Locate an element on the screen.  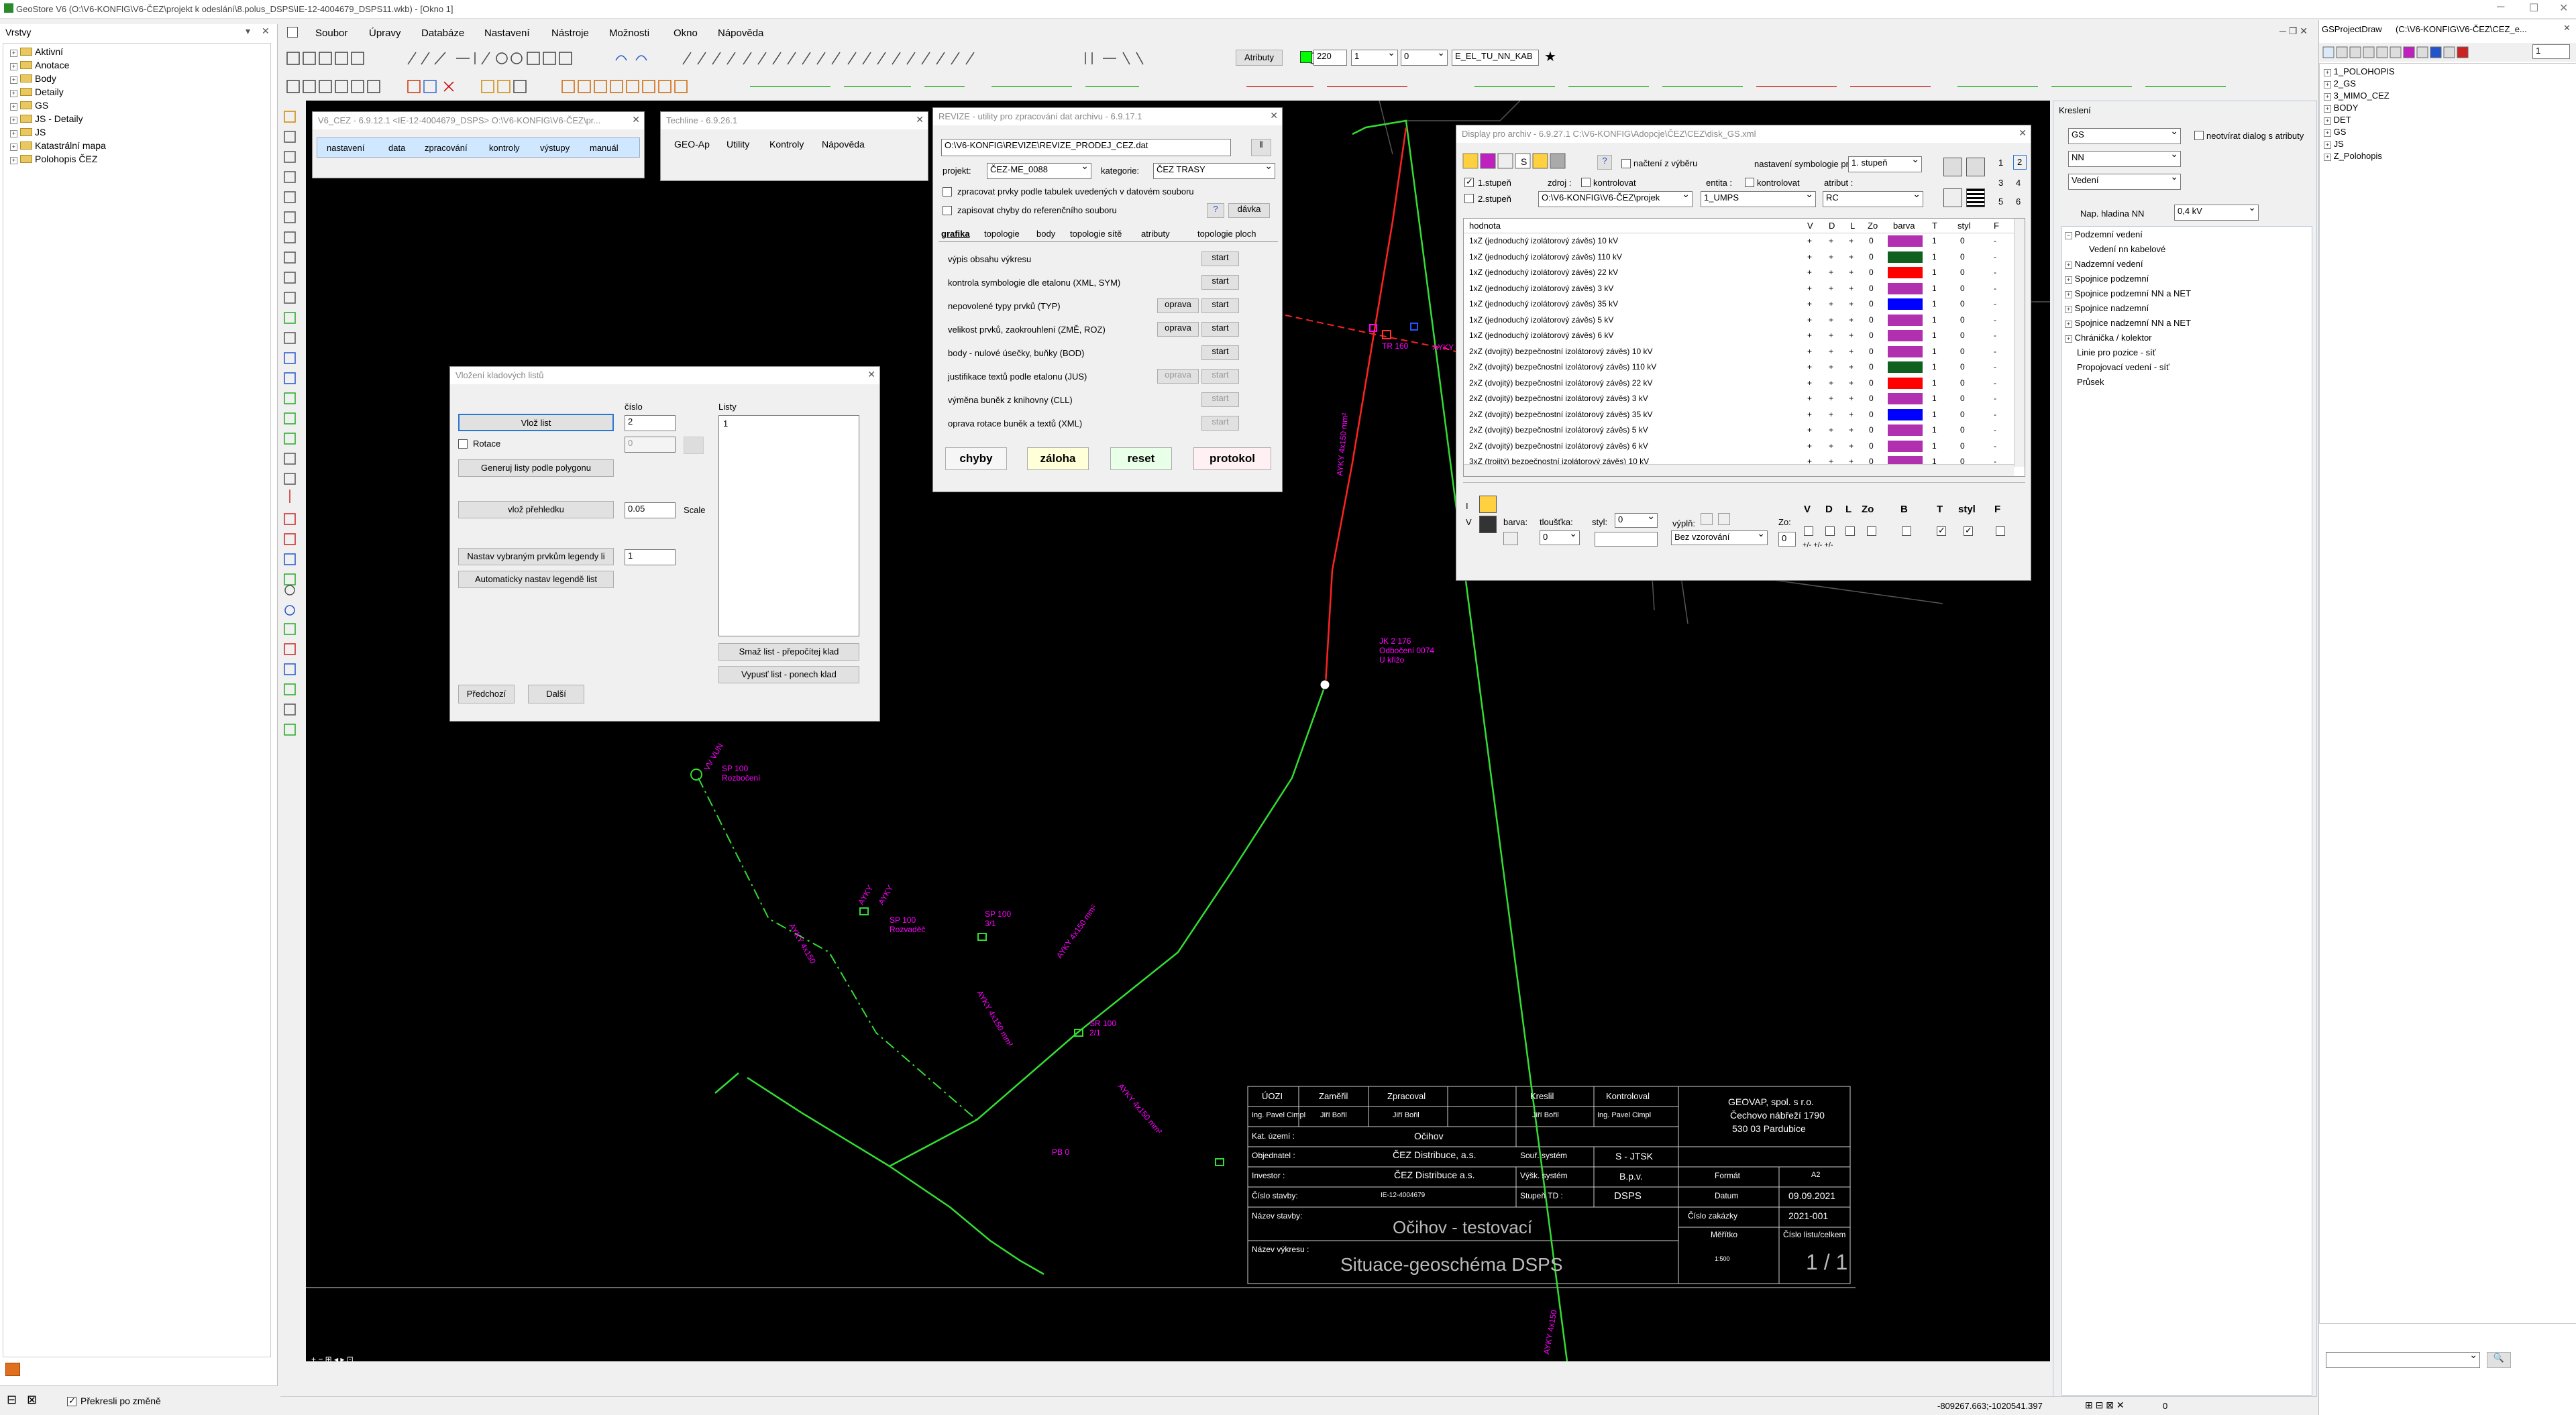
kresleni-tree-nadzemni: + Nadzemní vedení is located at coordinates (2104, 264).